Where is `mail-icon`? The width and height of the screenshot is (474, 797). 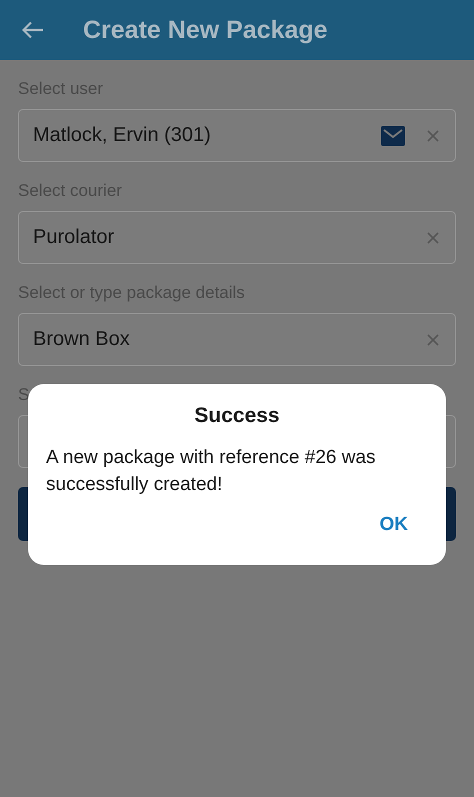
mail-icon is located at coordinates (393, 136).